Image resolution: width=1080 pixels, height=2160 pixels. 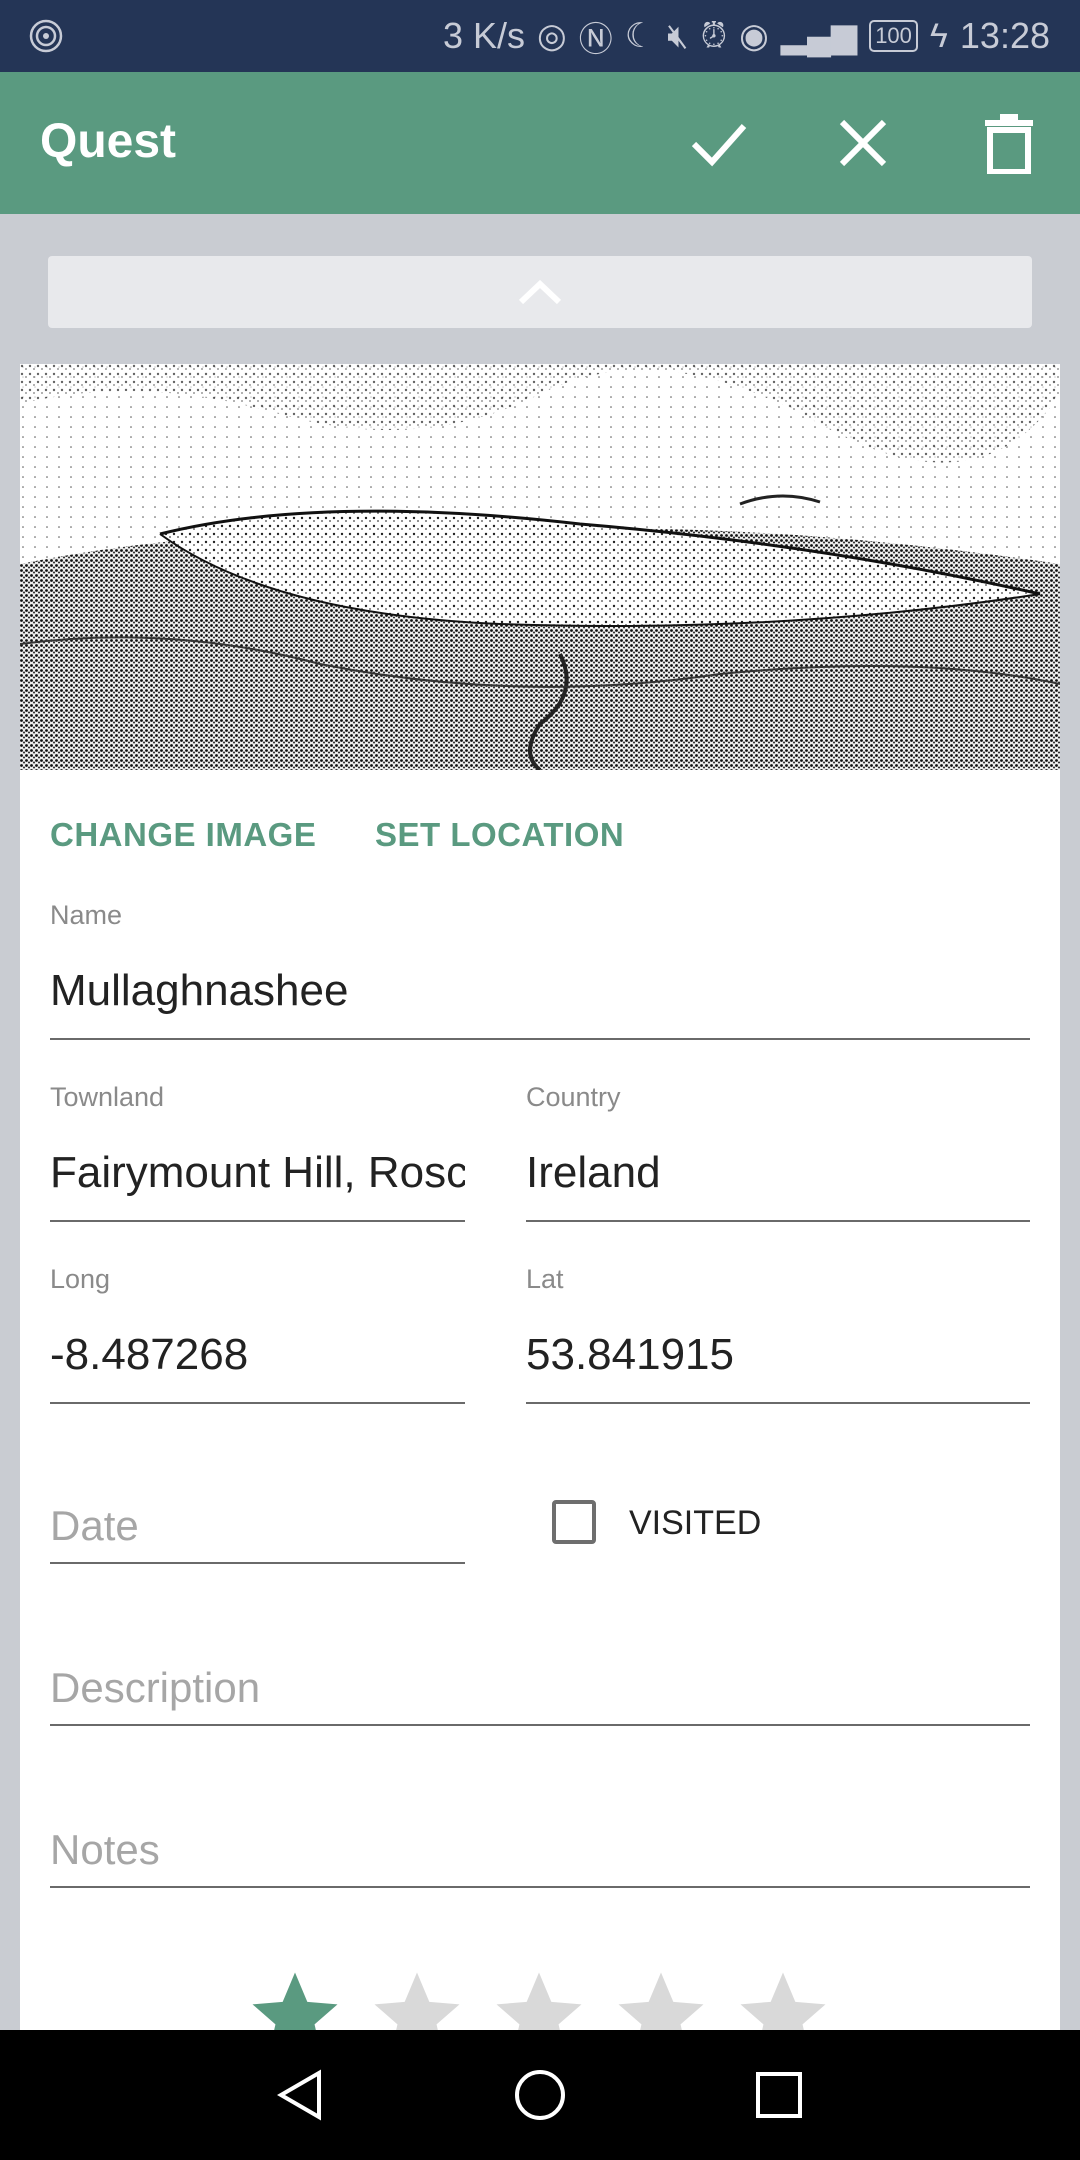 I want to click on app-toolbar: Quest, so click(x=540, y=143).